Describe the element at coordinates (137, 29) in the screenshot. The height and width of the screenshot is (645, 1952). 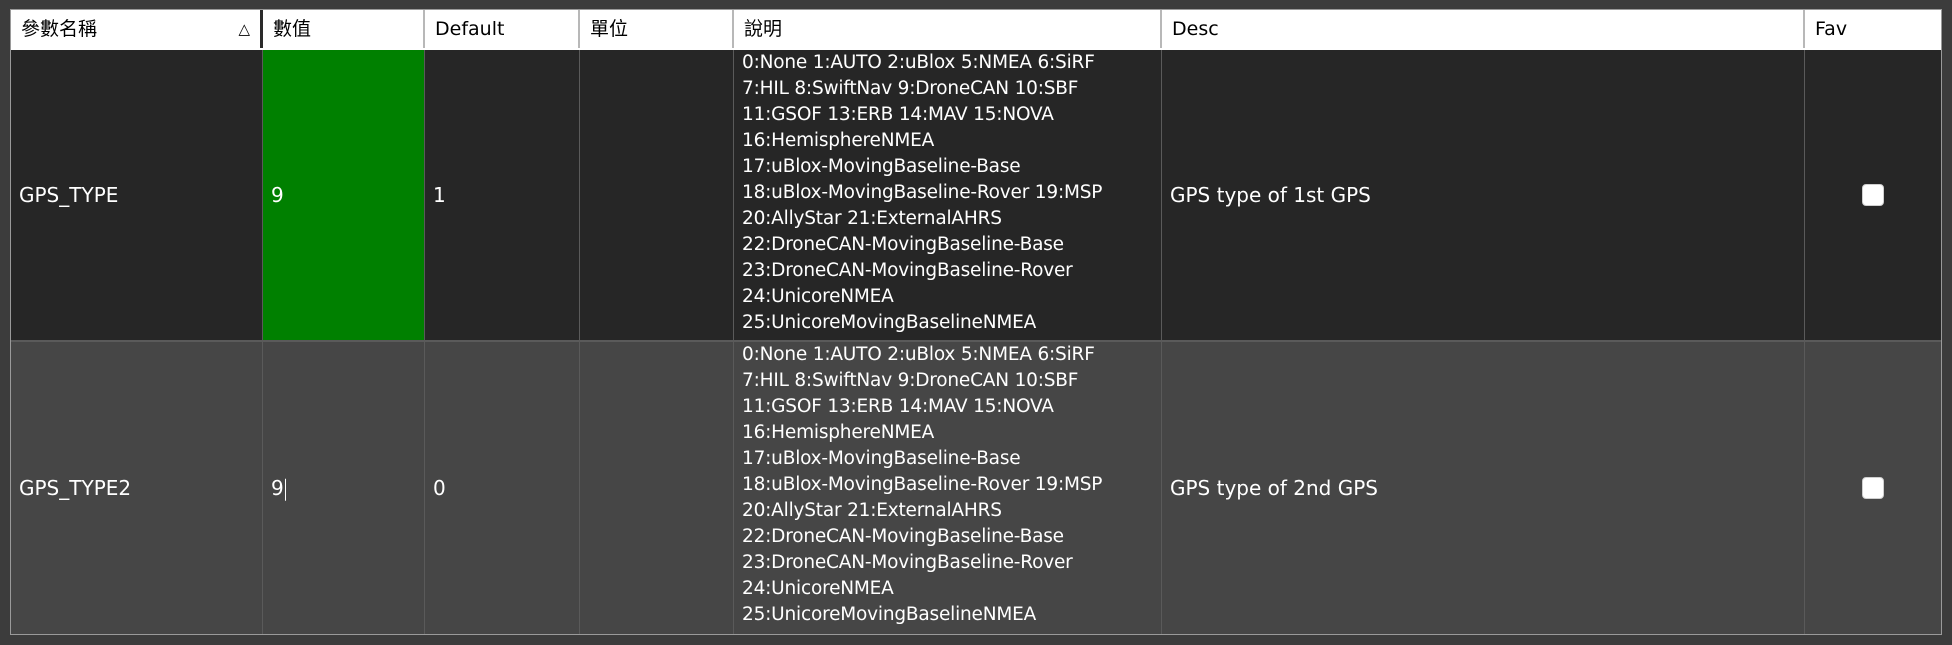
I see `column-header-name: 參數名稱 △` at that location.